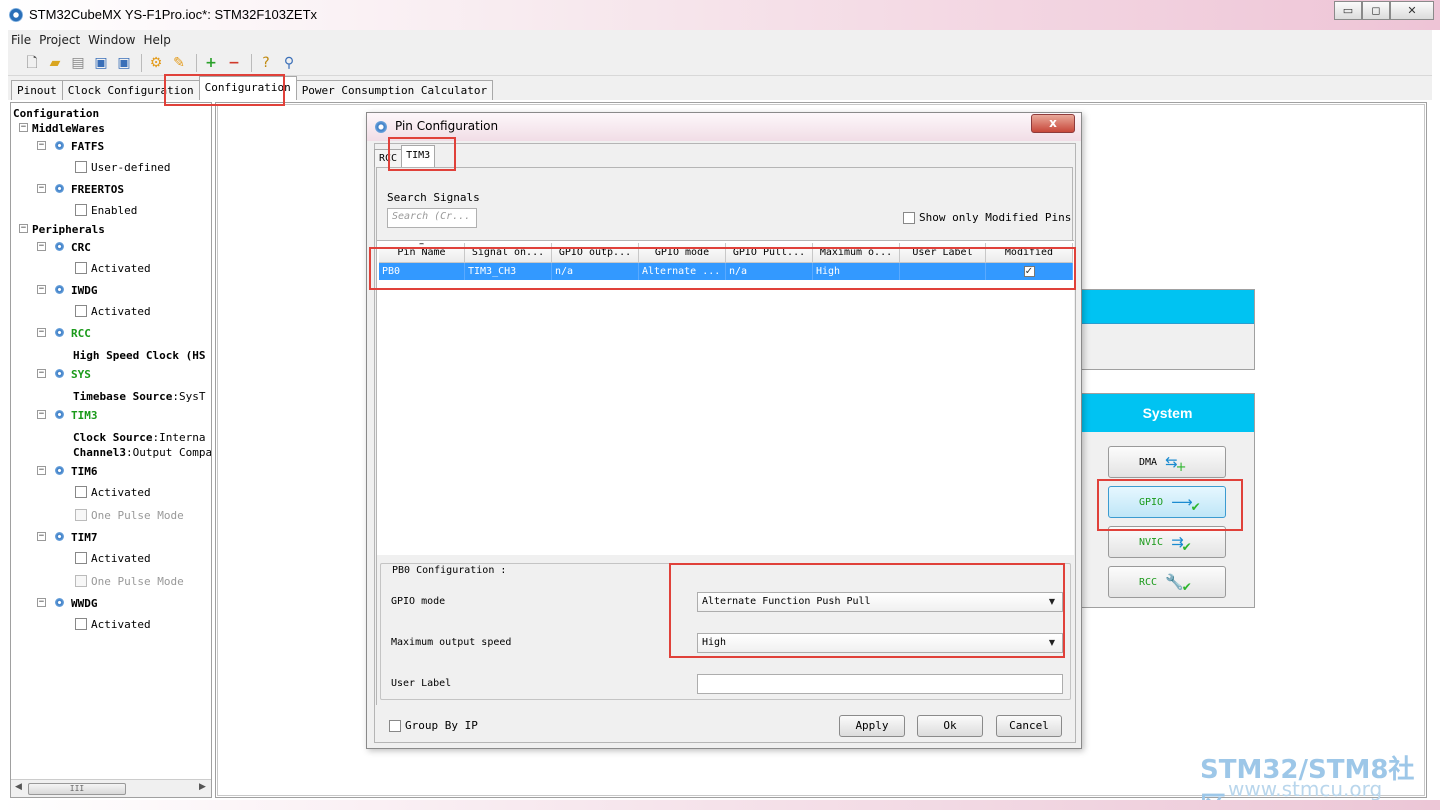 The image size is (1440, 810). What do you see at coordinates (81, 247) in the screenshot?
I see `tree-crc: CRC` at bounding box center [81, 247].